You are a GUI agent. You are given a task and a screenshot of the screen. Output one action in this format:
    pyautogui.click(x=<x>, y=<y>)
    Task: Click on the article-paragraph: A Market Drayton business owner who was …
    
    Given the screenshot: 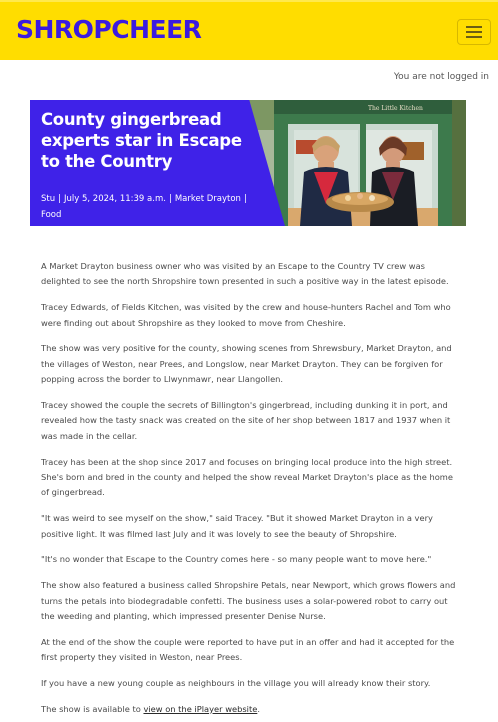 What is the action you would take?
    pyautogui.click(x=245, y=274)
    